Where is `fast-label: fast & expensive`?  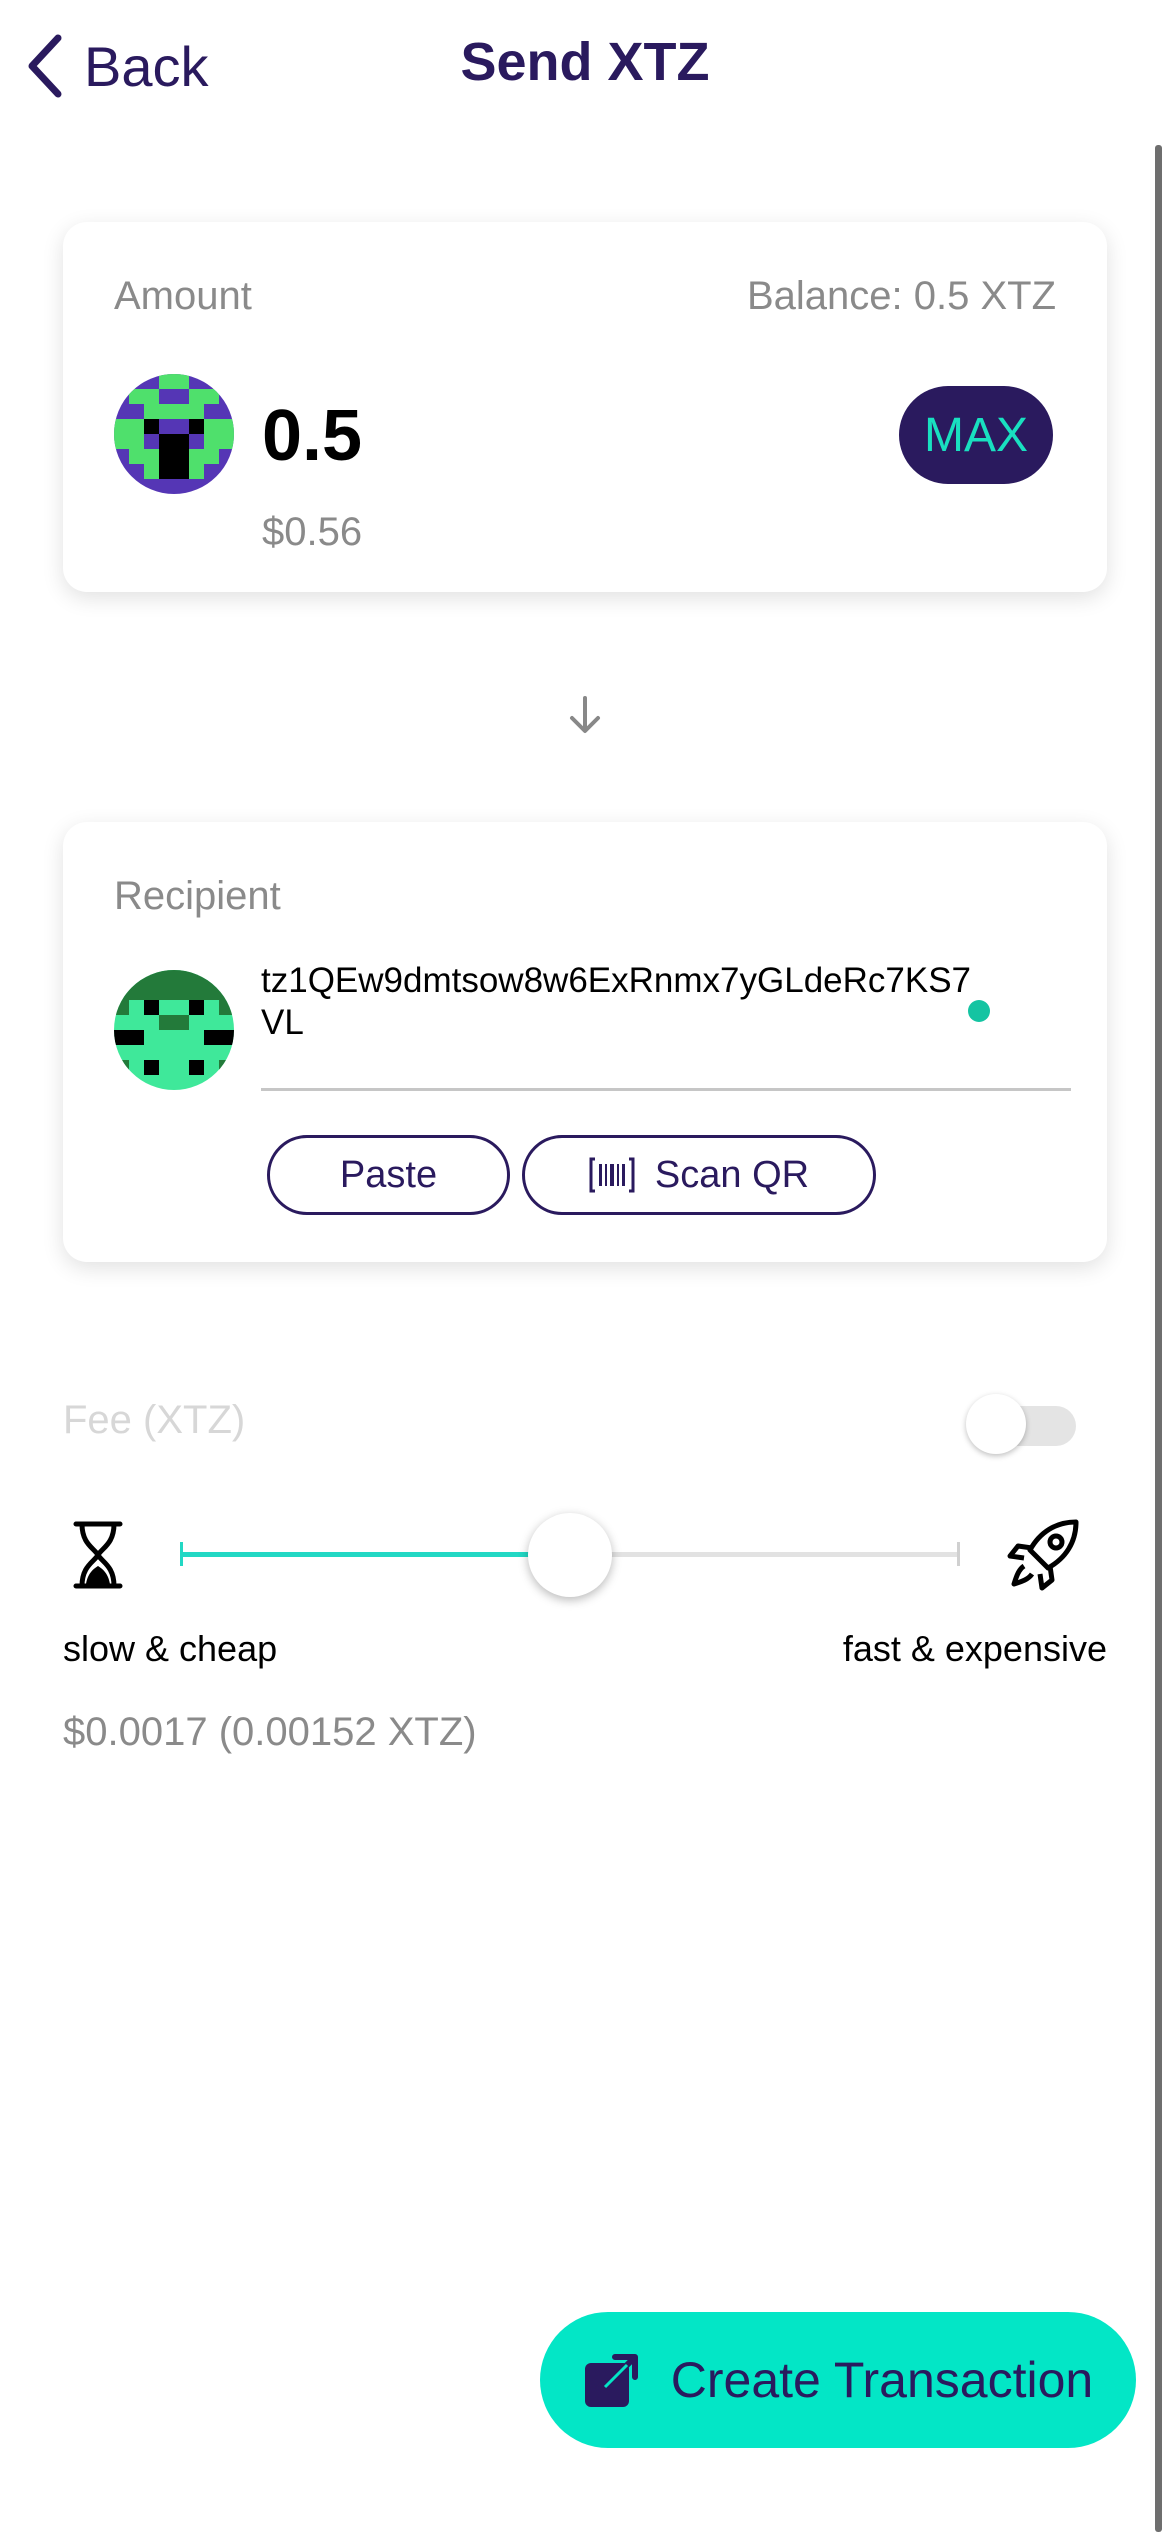
fast-label: fast & expensive is located at coordinates (974, 1648).